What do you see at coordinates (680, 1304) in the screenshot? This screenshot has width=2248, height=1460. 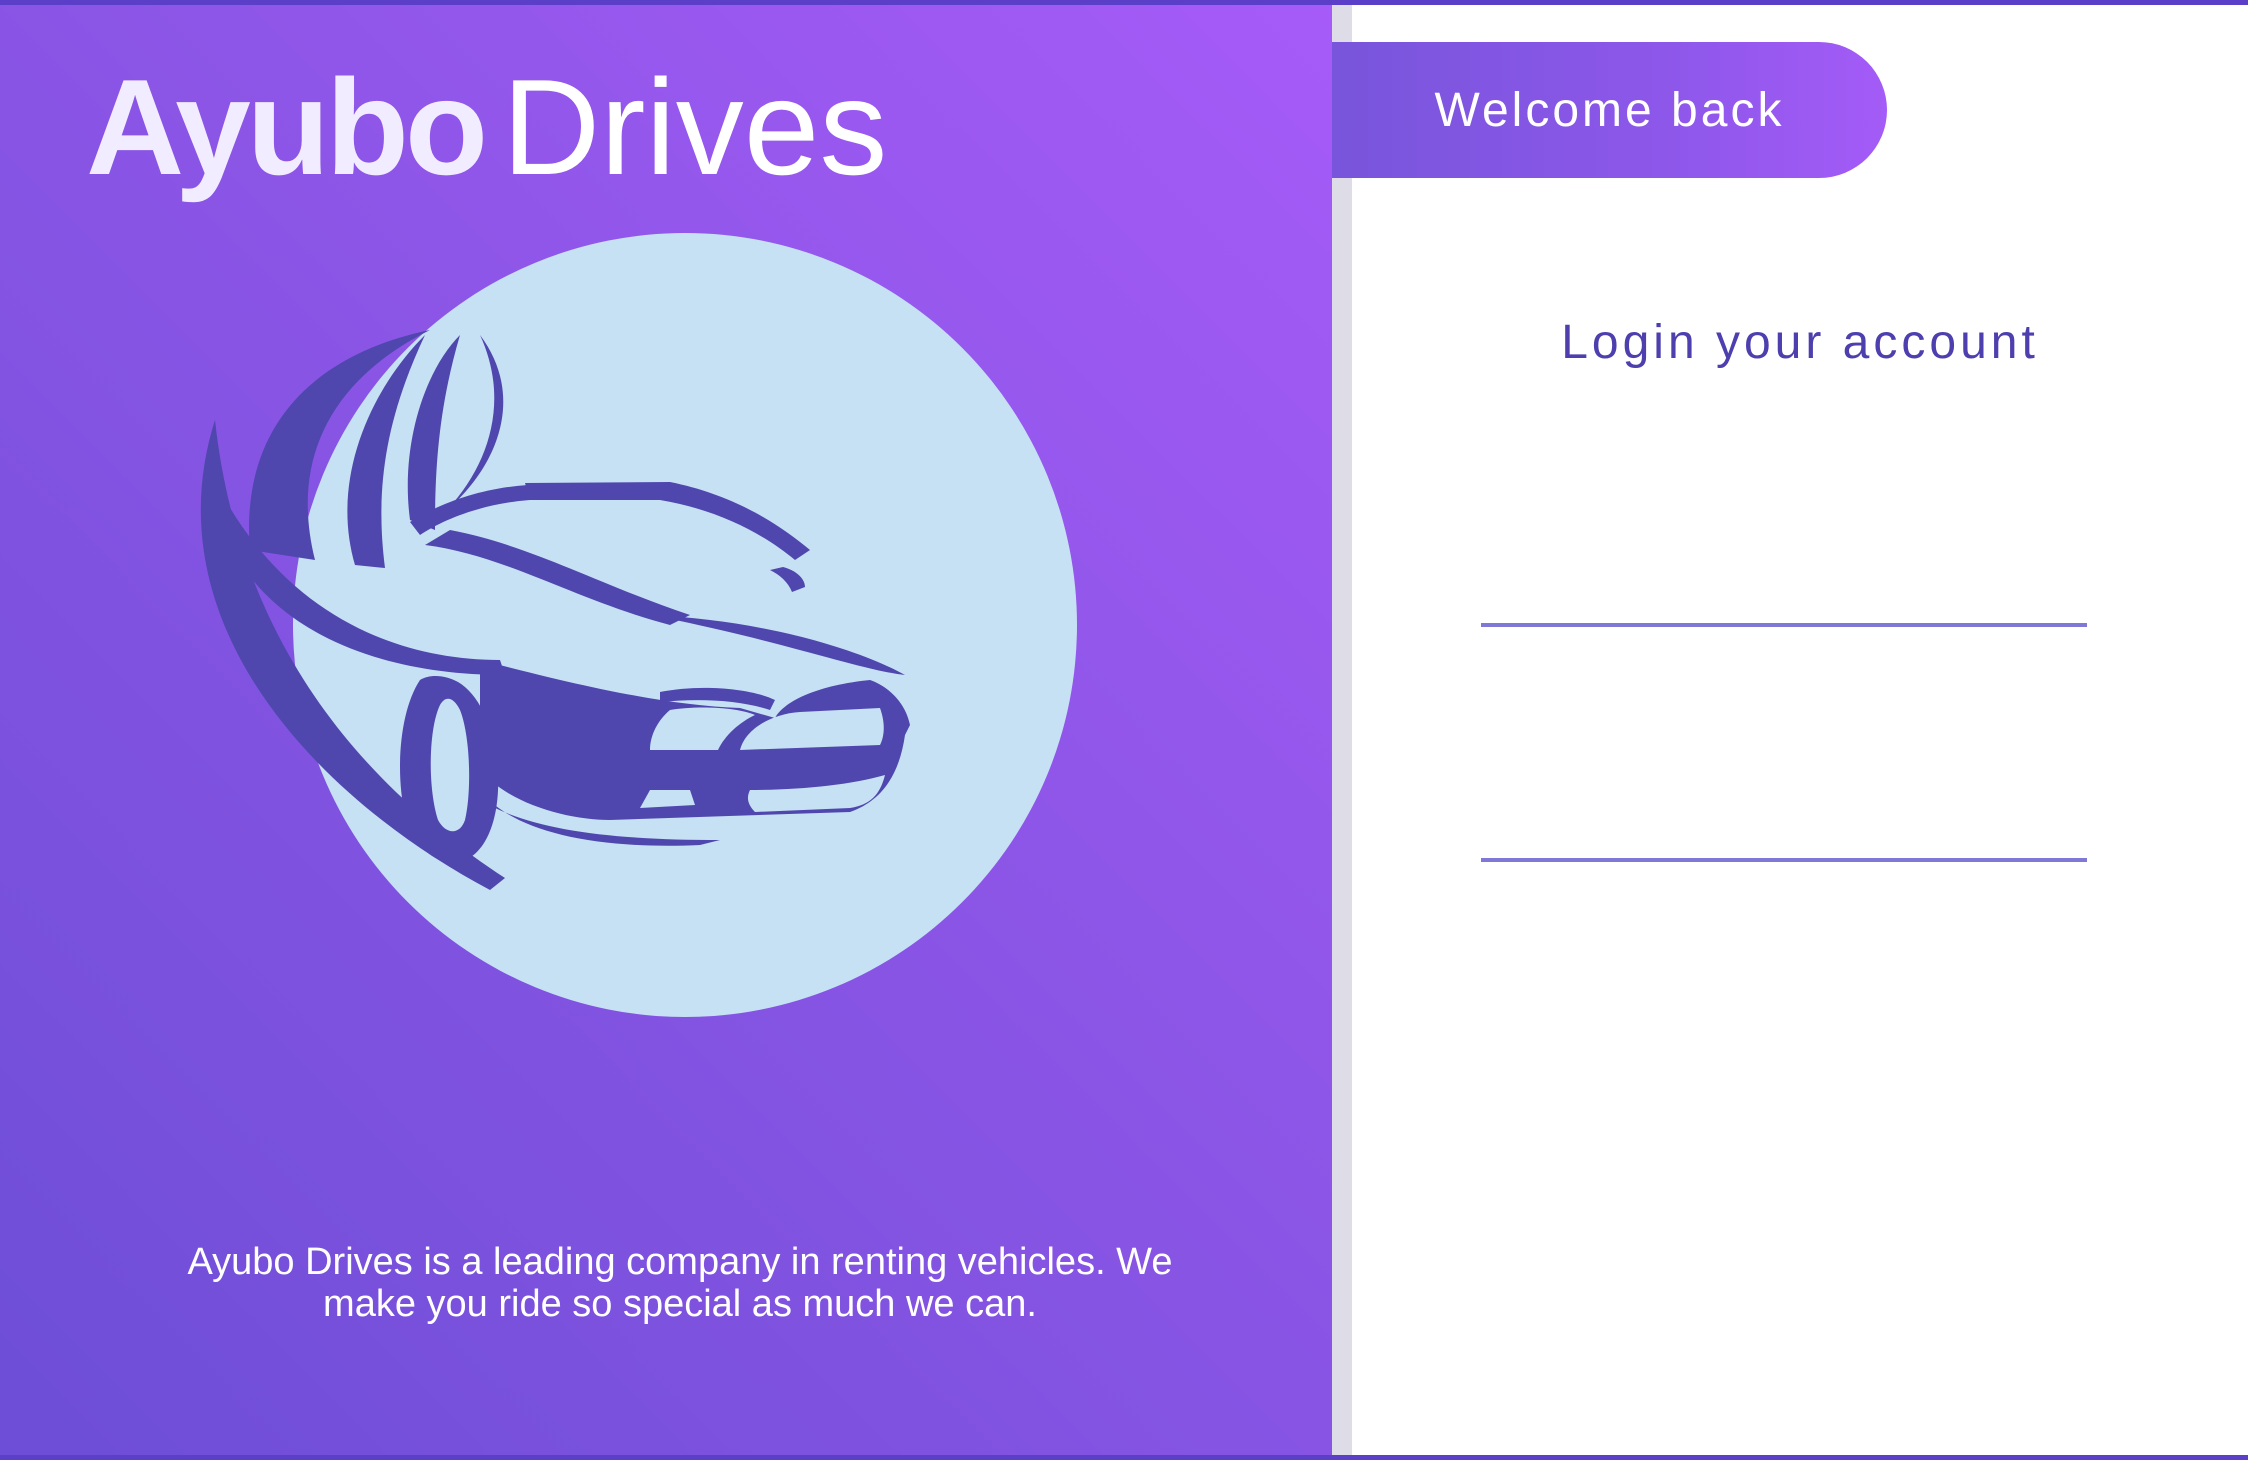 I see `tagline-line-2: make you ride so special as much we can.` at bounding box center [680, 1304].